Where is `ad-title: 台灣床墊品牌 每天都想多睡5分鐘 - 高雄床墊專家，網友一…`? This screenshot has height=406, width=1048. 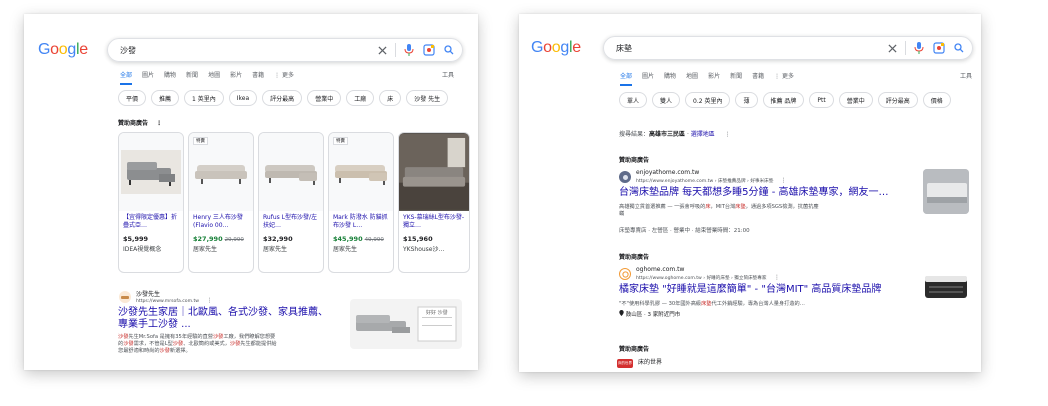 ad-title: 台灣床墊品牌 每天都想多睡5分鐘 - 高雄床墊專家，網友一… is located at coordinates (754, 193).